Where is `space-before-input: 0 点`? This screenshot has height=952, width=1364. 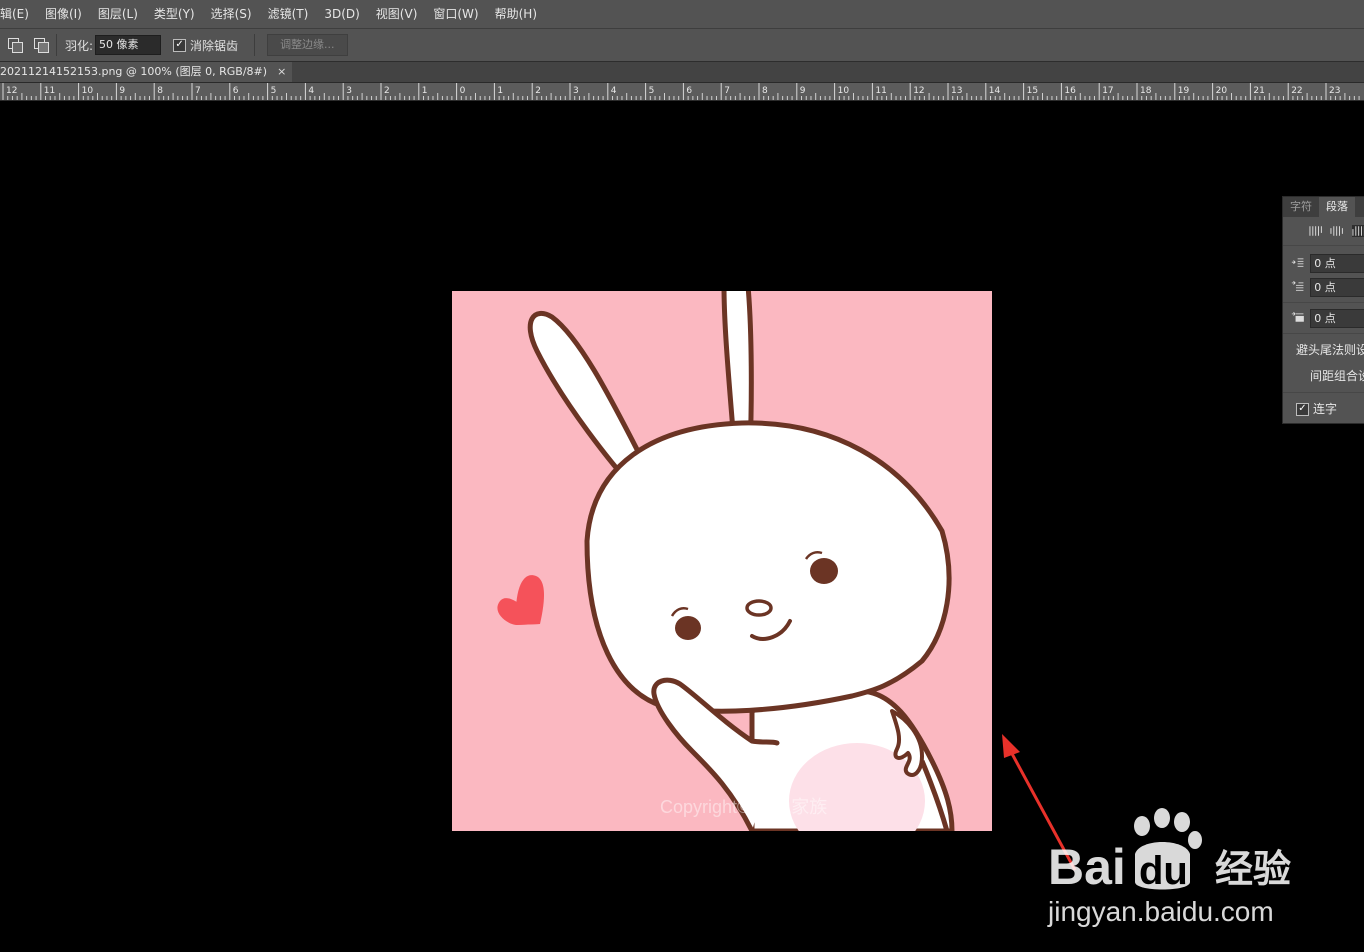 space-before-input: 0 点 is located at coordinates (1337, 318).